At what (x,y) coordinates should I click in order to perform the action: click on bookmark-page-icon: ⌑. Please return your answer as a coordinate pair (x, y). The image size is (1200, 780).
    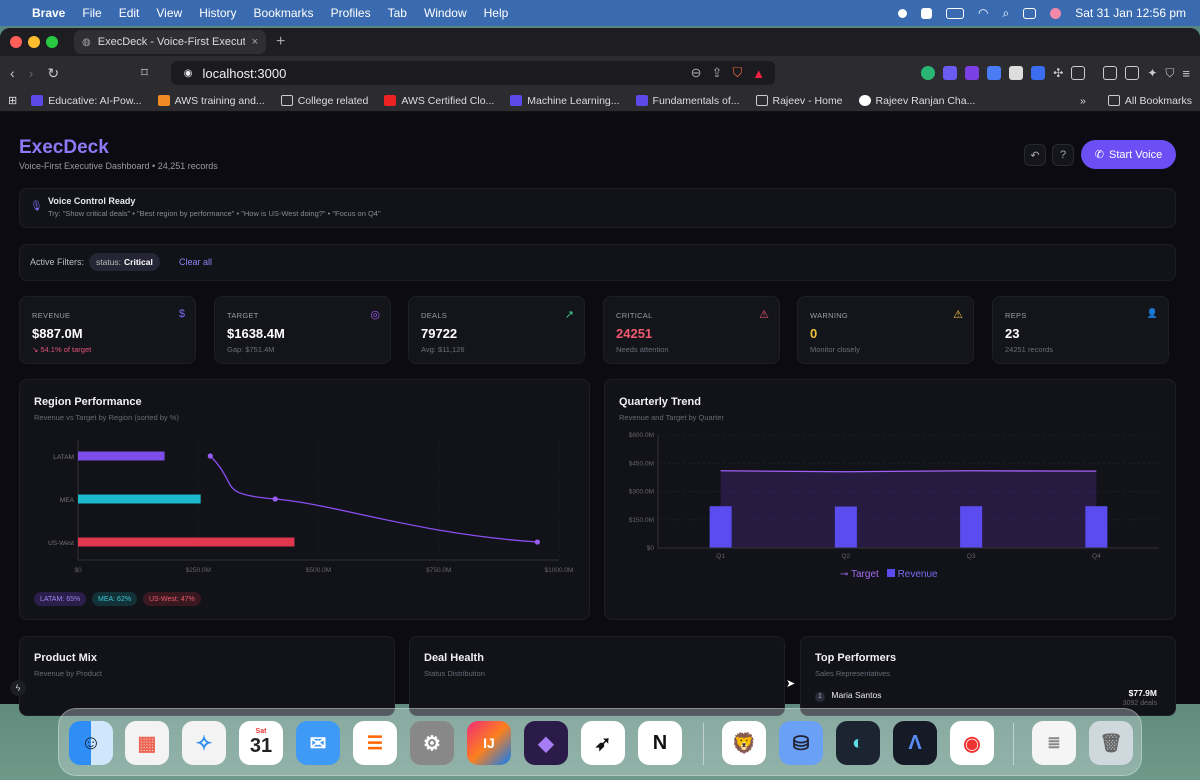
    Looking at the image, I should click on (144, 73).